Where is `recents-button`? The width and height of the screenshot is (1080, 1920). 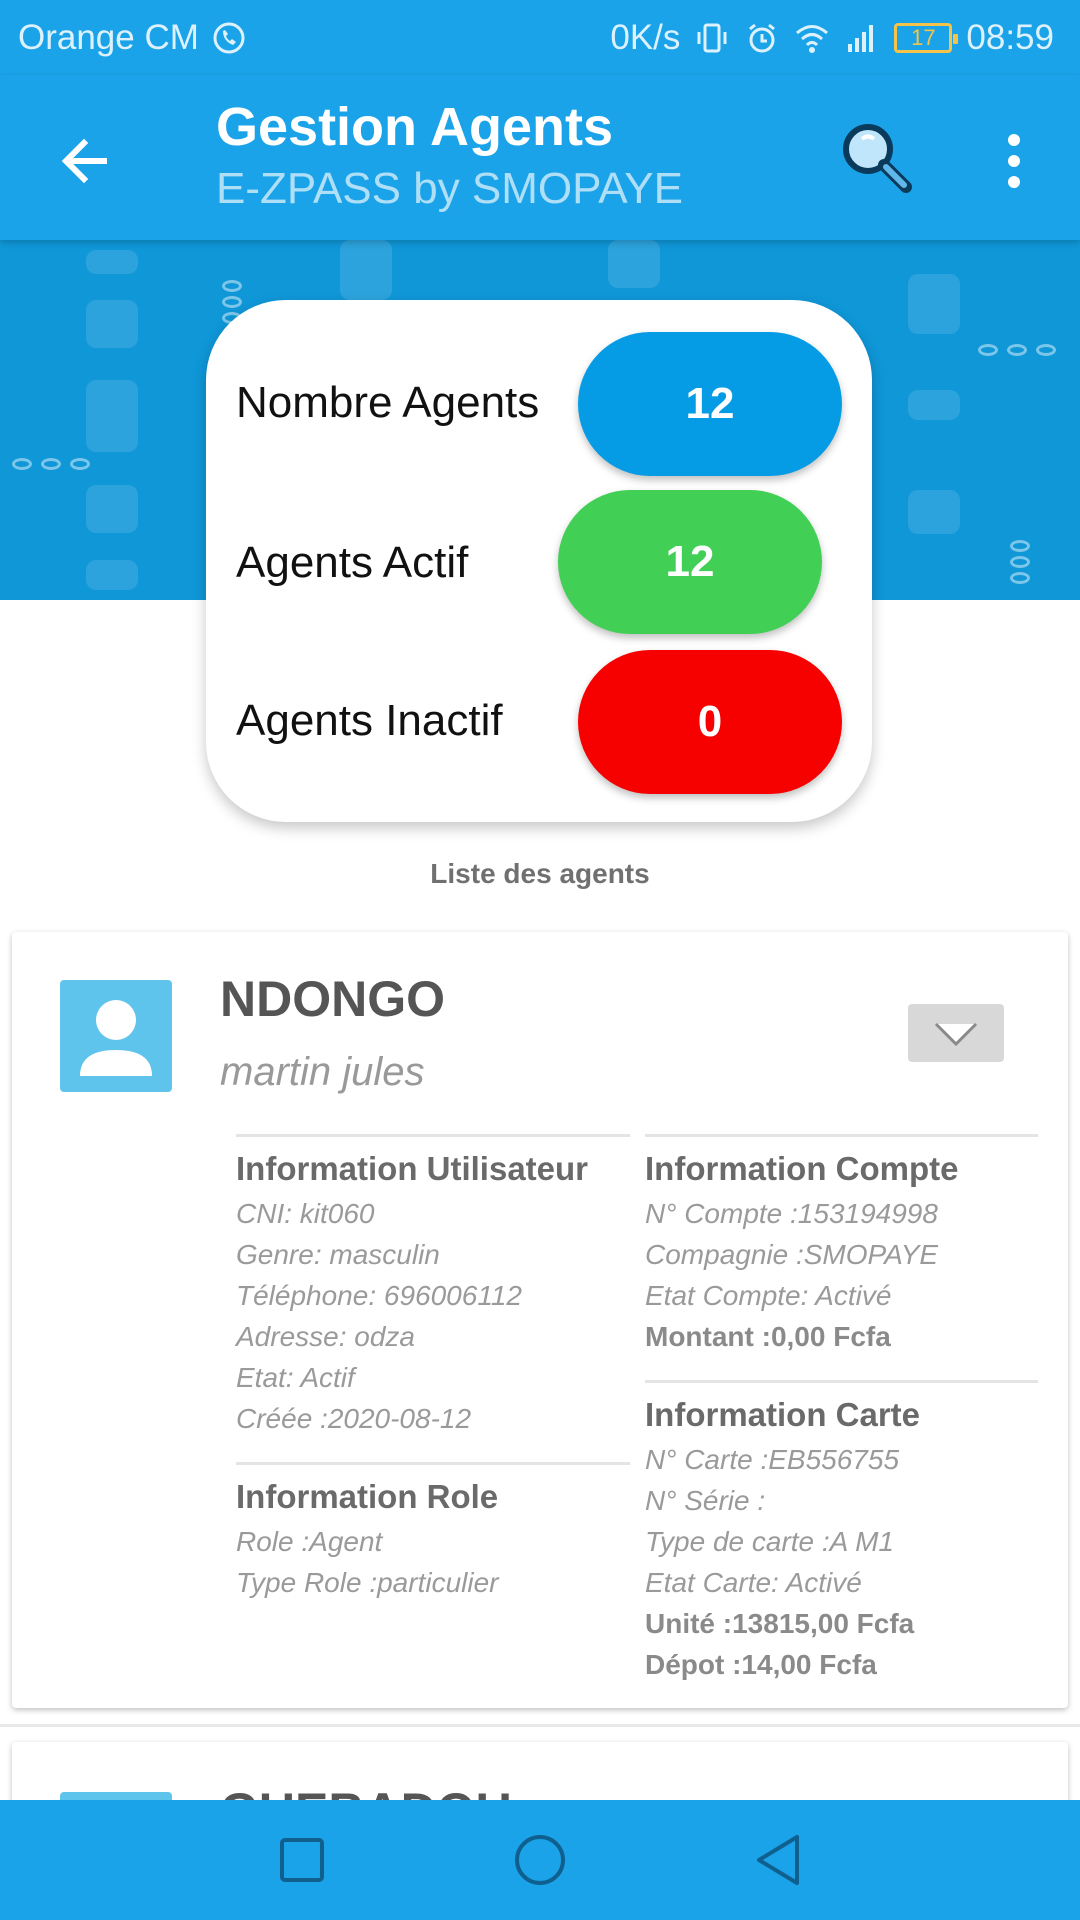
recents-button is located at coordinates (302, 1860).